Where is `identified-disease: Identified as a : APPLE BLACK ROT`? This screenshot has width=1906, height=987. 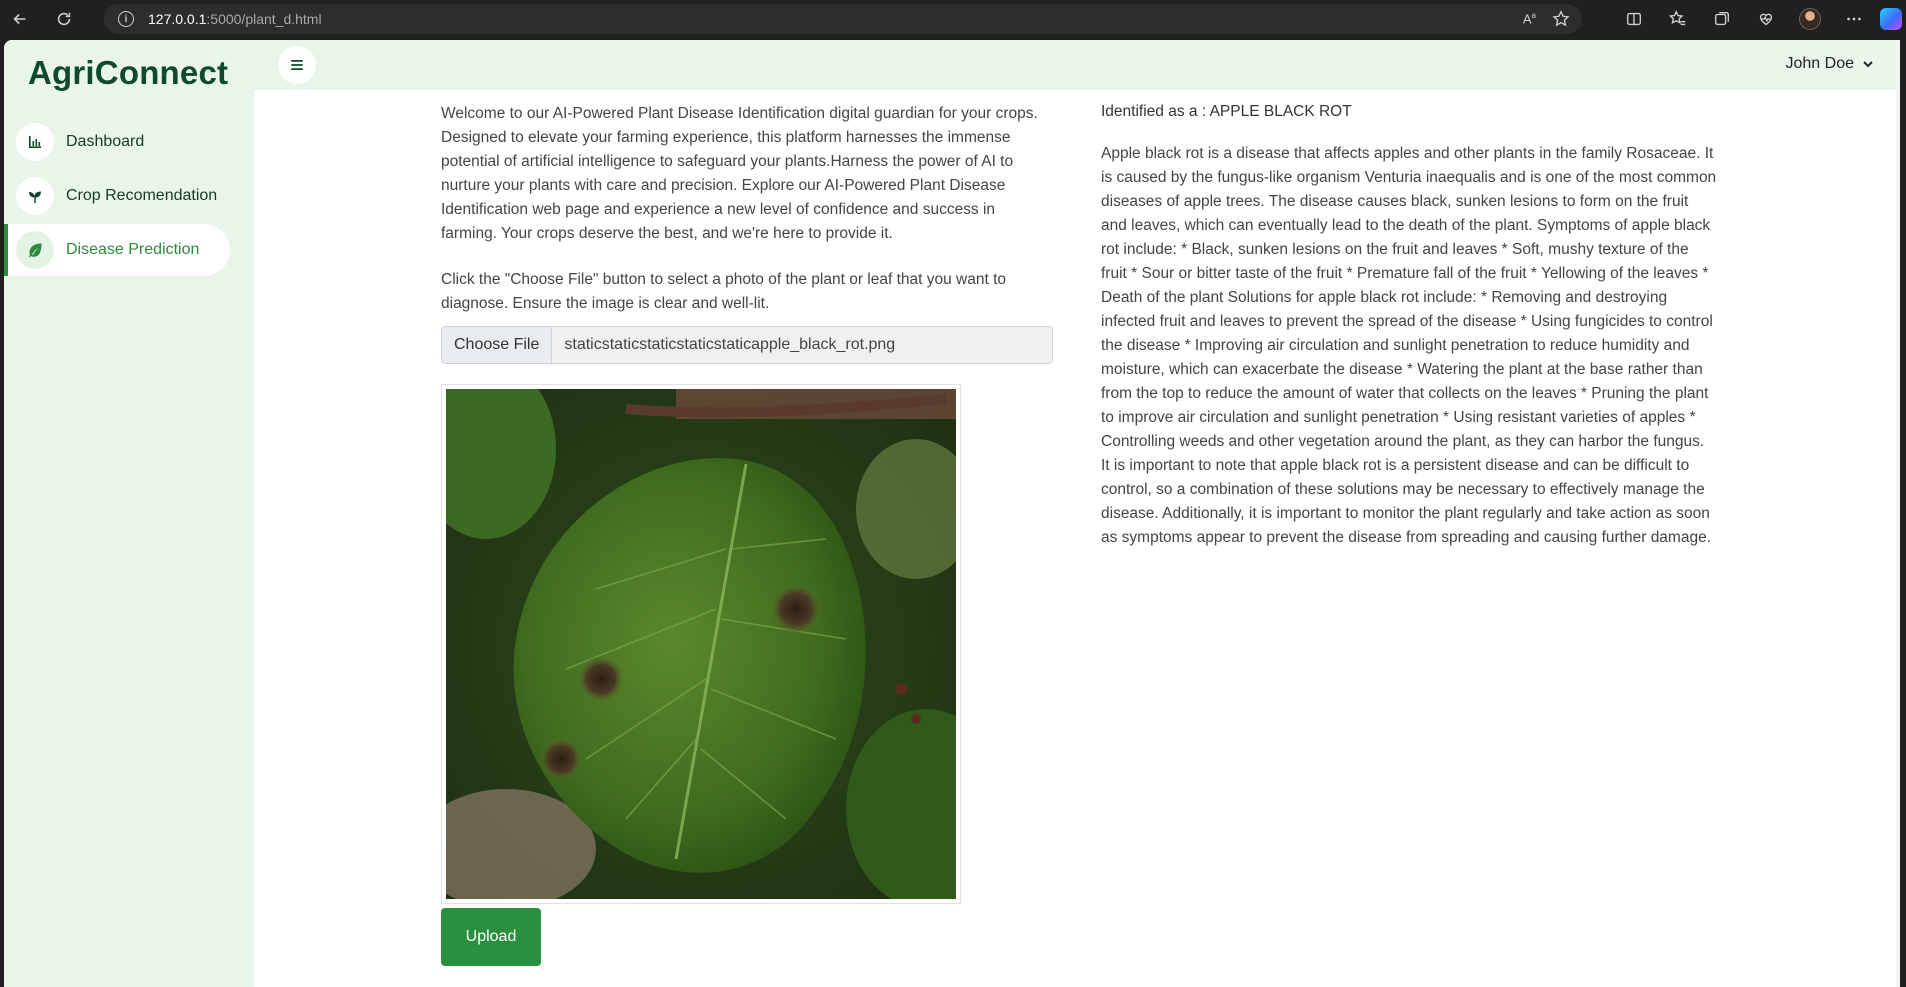 identified-disease: Identified as a : APPLE BLACK ROT is located at coordinates (1226, 111).